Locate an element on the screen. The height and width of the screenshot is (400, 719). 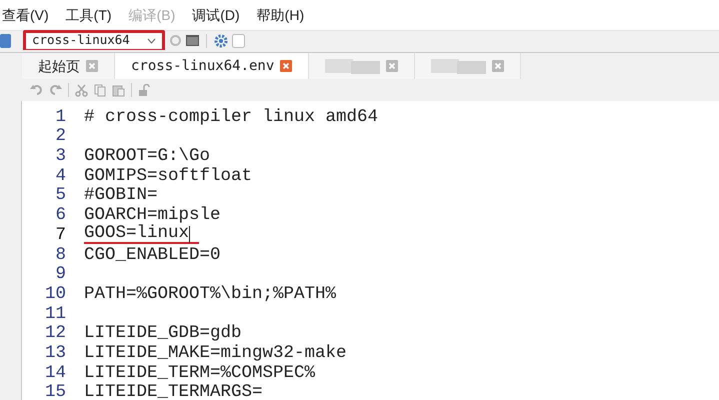
code-line: LITEIDE_GDB=gdb is located at coordinates (163, 333).